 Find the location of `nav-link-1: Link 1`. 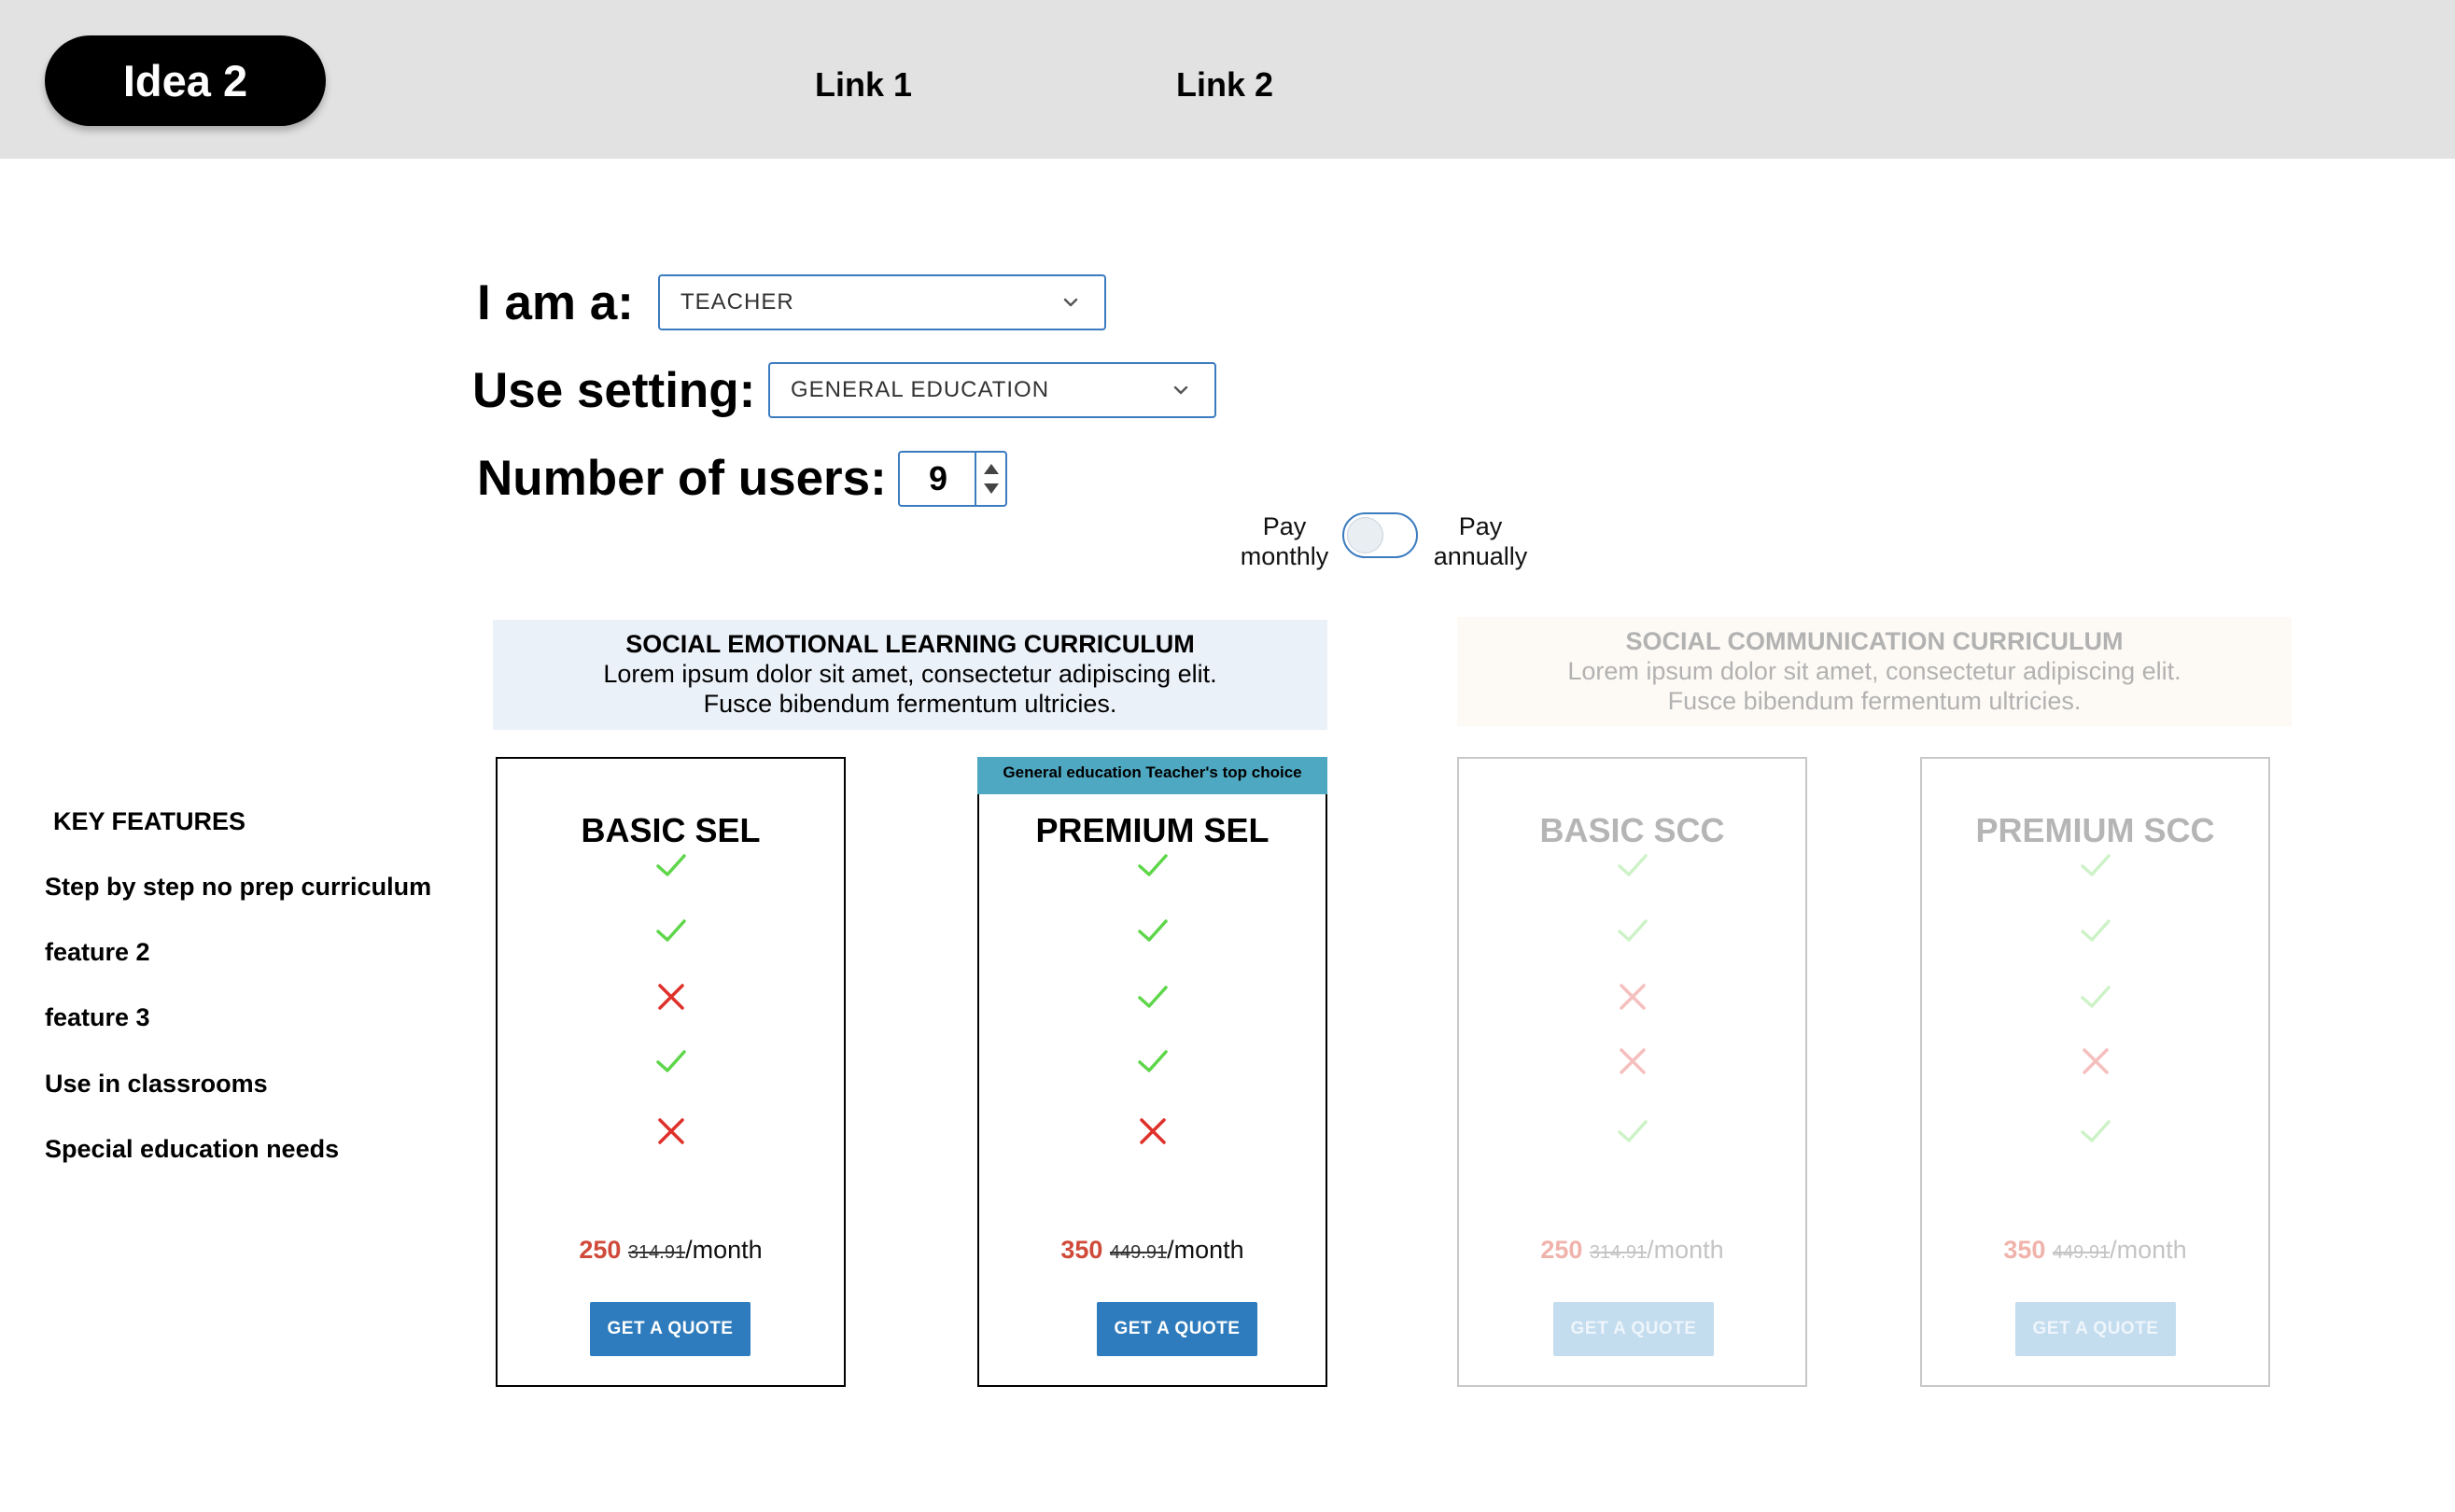

nav-link-1: Link 1 is located at coordinates (863, 85).